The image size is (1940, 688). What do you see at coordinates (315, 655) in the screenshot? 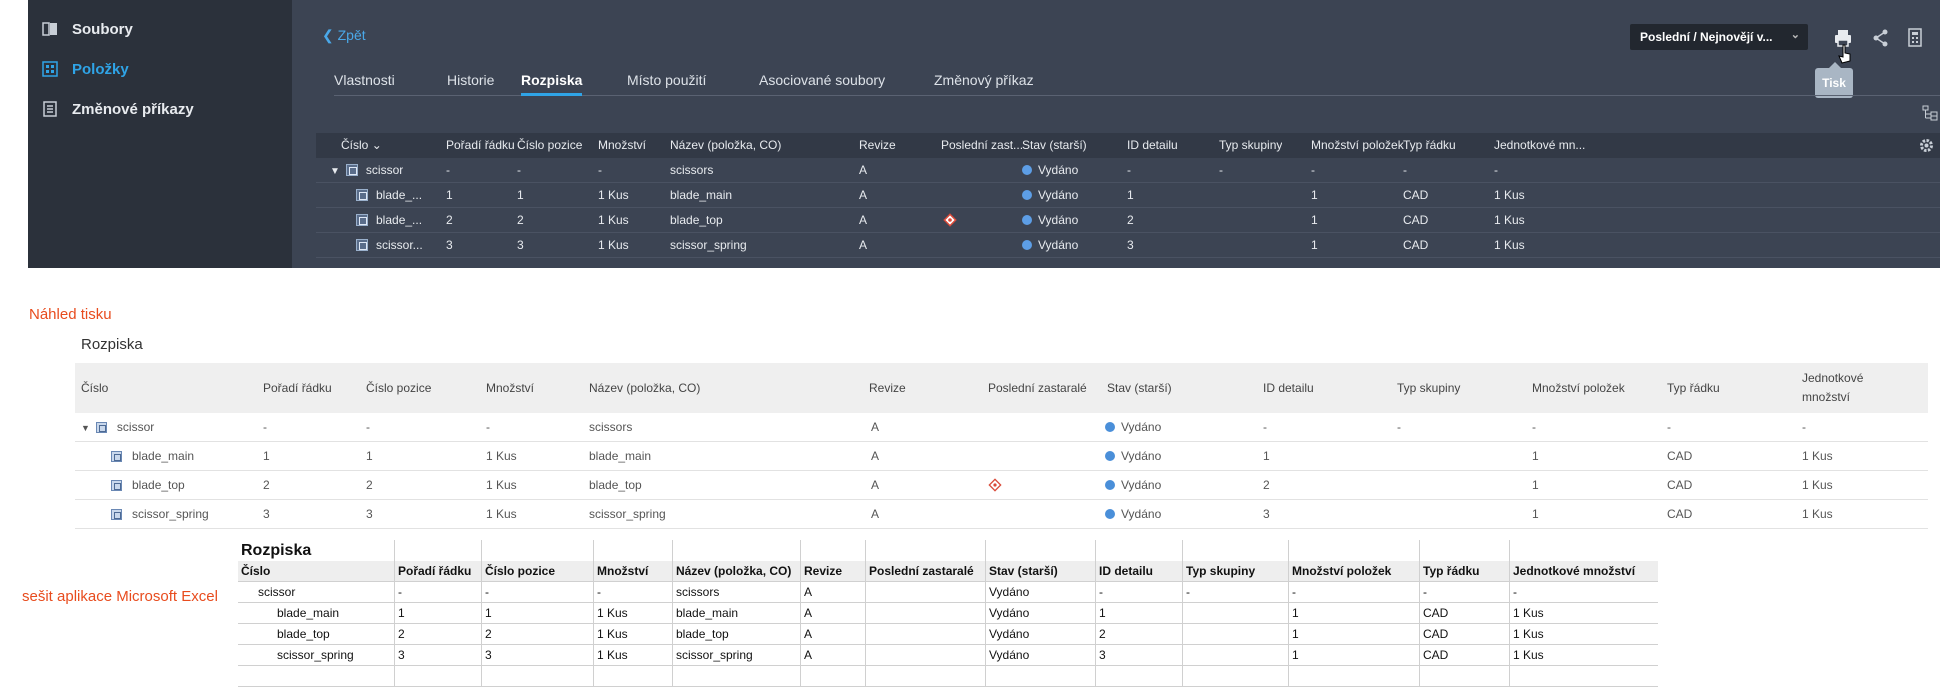
I see `cell: scissor_spring` at bounding box center [315, 655].